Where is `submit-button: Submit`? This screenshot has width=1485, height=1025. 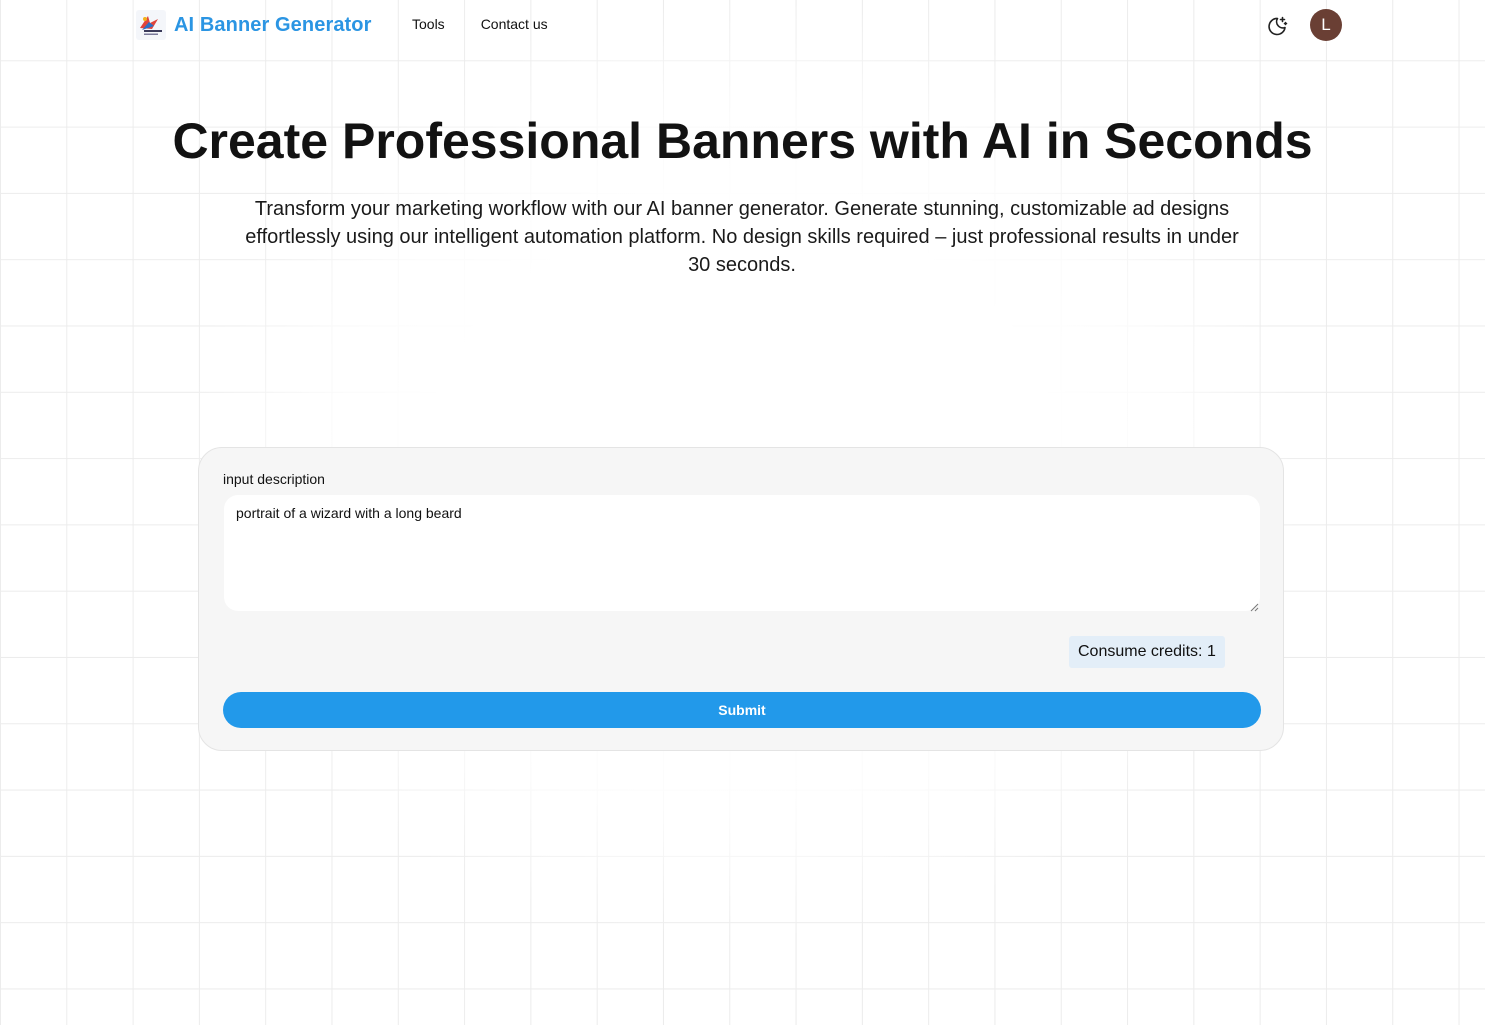
submit-button: Submit is located at coordinates (742, 710).